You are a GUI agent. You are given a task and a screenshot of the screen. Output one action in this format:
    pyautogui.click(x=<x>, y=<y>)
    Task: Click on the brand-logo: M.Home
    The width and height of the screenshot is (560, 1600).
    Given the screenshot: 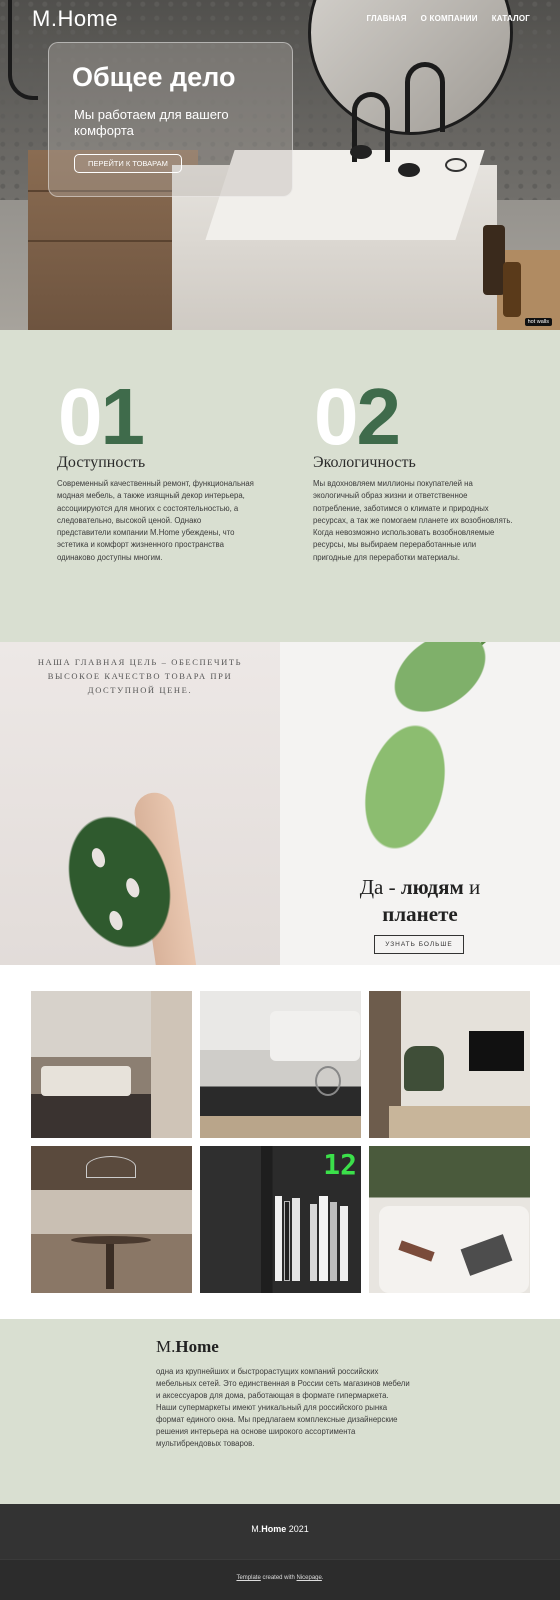 What is the action you would take?
    pyautogui.click(x=75, y=19)
    